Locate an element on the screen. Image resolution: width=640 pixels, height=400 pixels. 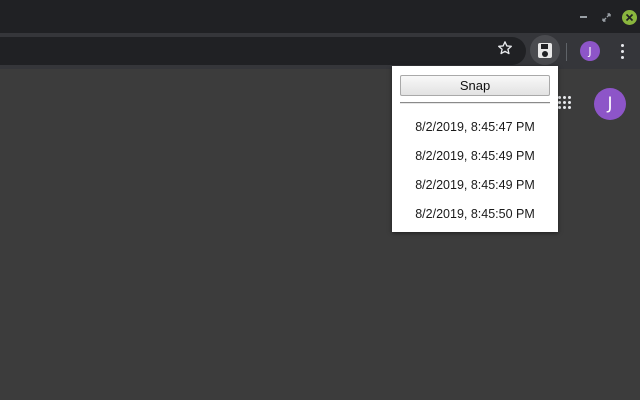
bookmark-star-button is located at coordinates (505, 48).